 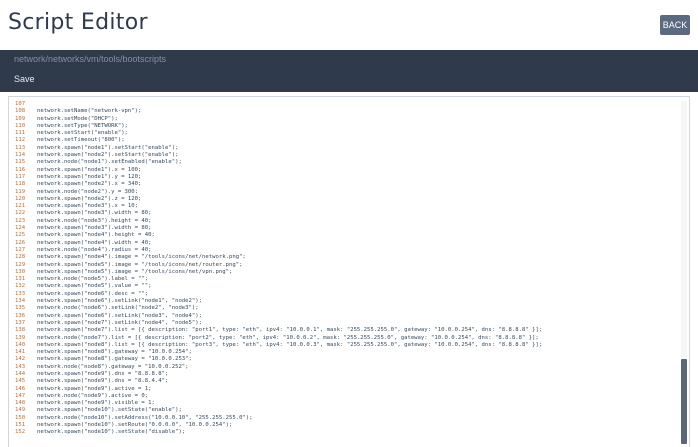 I want to click on code-line: 116 network.spawn("node1").x = 100;, so click(x=344, y=170).